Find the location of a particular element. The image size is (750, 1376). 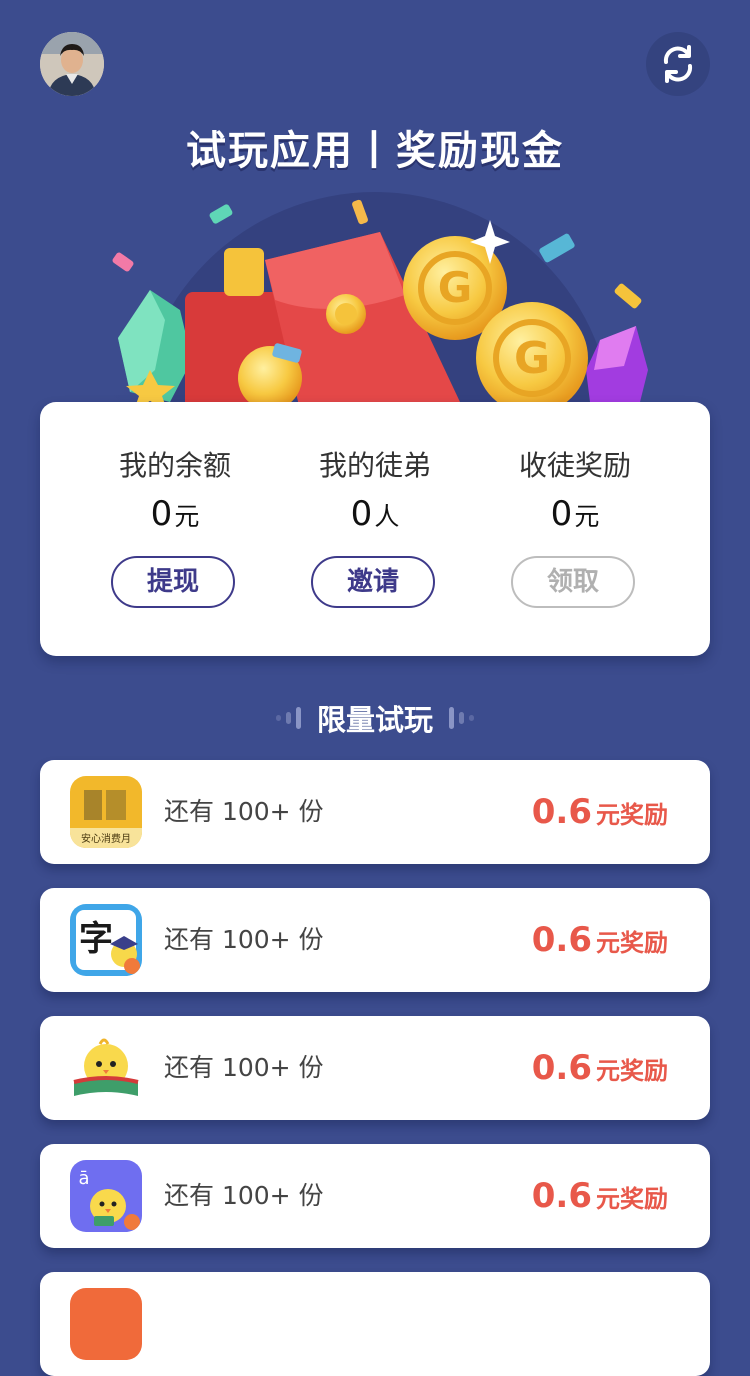

task-item: 安心消费月 还有 100+ 份 0.6 元奖励 is located at coordinates (375, 812).